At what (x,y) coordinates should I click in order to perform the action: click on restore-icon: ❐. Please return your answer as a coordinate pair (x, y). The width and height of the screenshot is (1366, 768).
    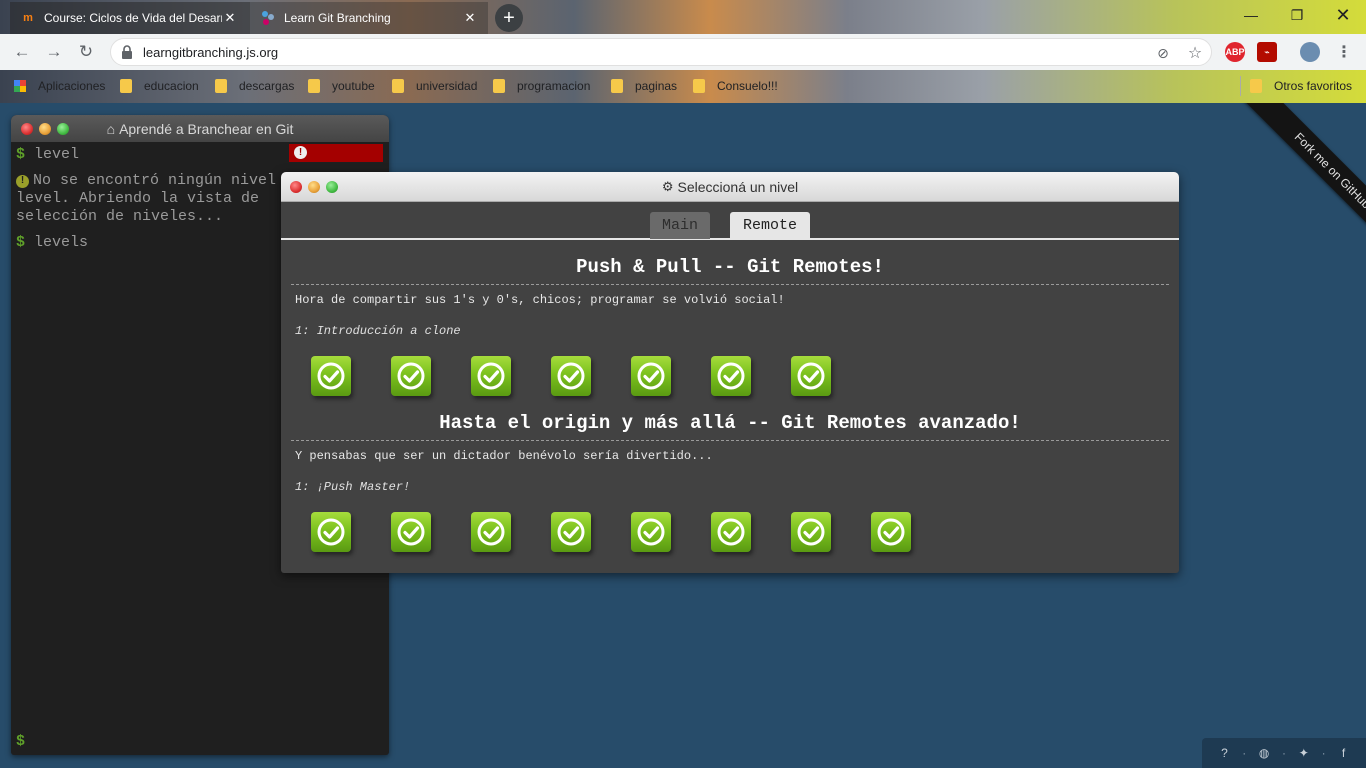
    Looking at the image, I should click on (1297, 15).